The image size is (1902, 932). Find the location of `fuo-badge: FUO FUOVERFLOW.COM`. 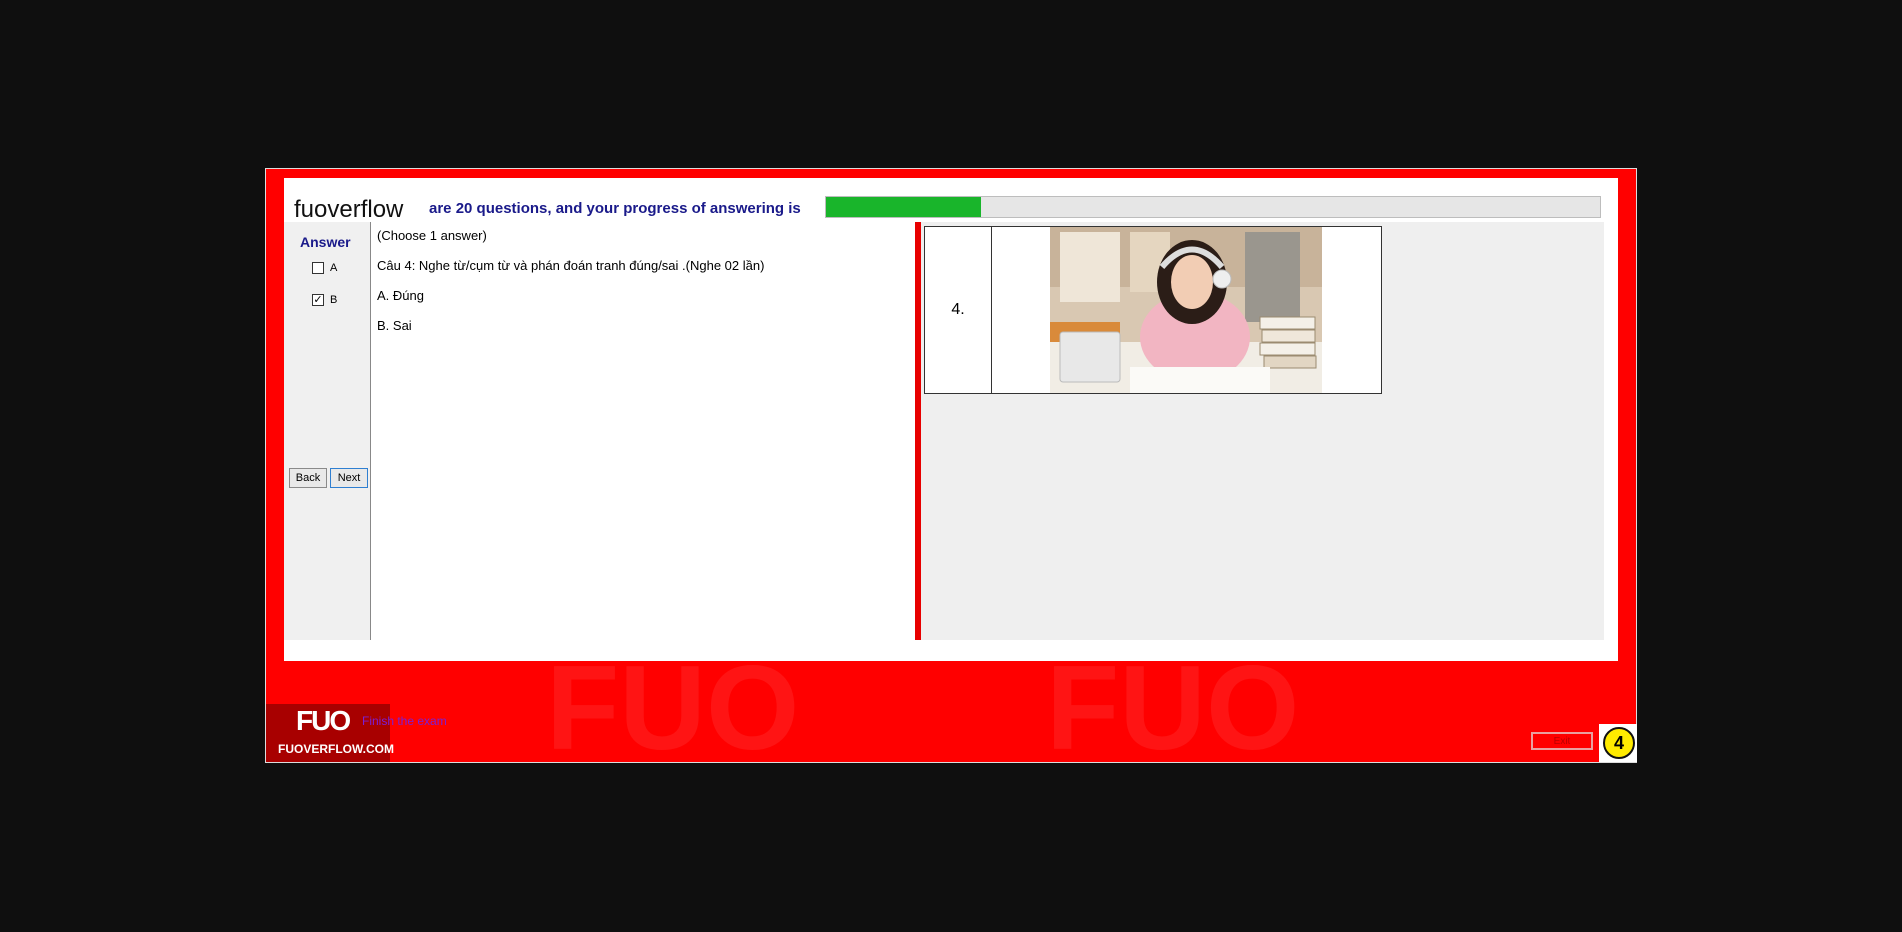

fuo-badge: FUO FUOVERFLOW.COM is located at coordinates (330, 733).